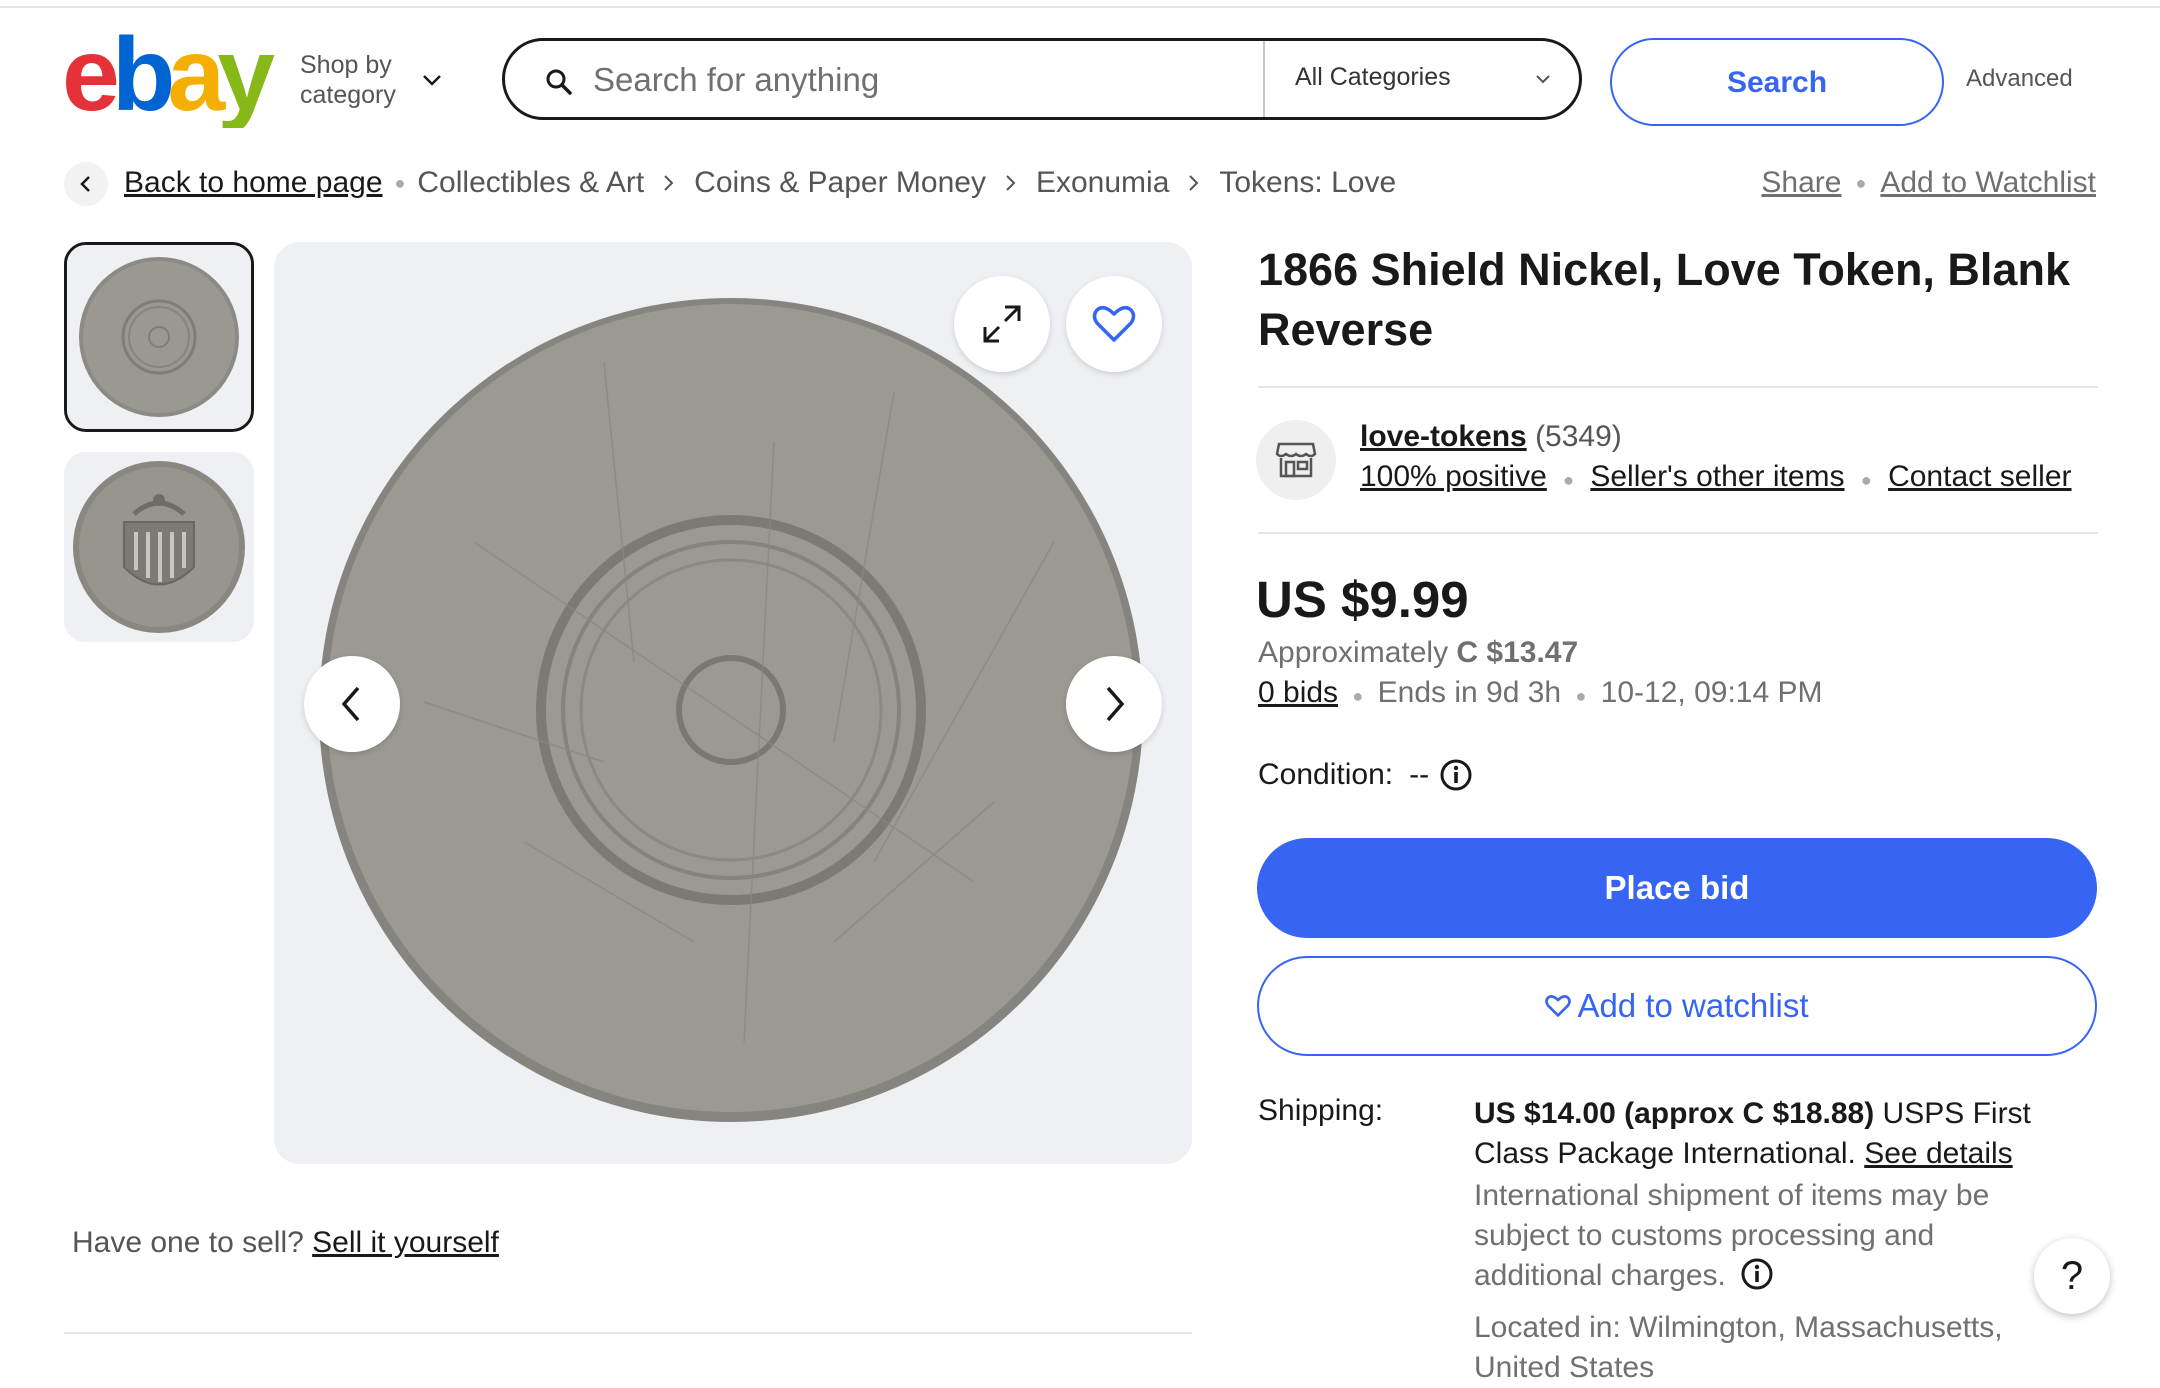 This screenshot has height=1388, width=2160. Describe the element at coordinates (168, 78) in the screenshot. I see `svg-text: ebay` at that location.